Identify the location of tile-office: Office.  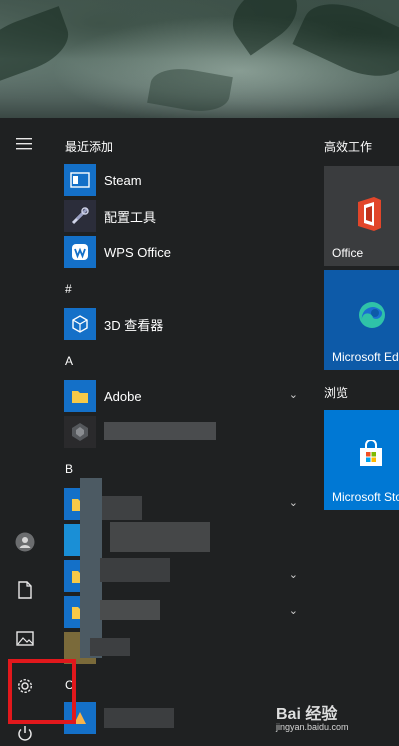
(361, 216).